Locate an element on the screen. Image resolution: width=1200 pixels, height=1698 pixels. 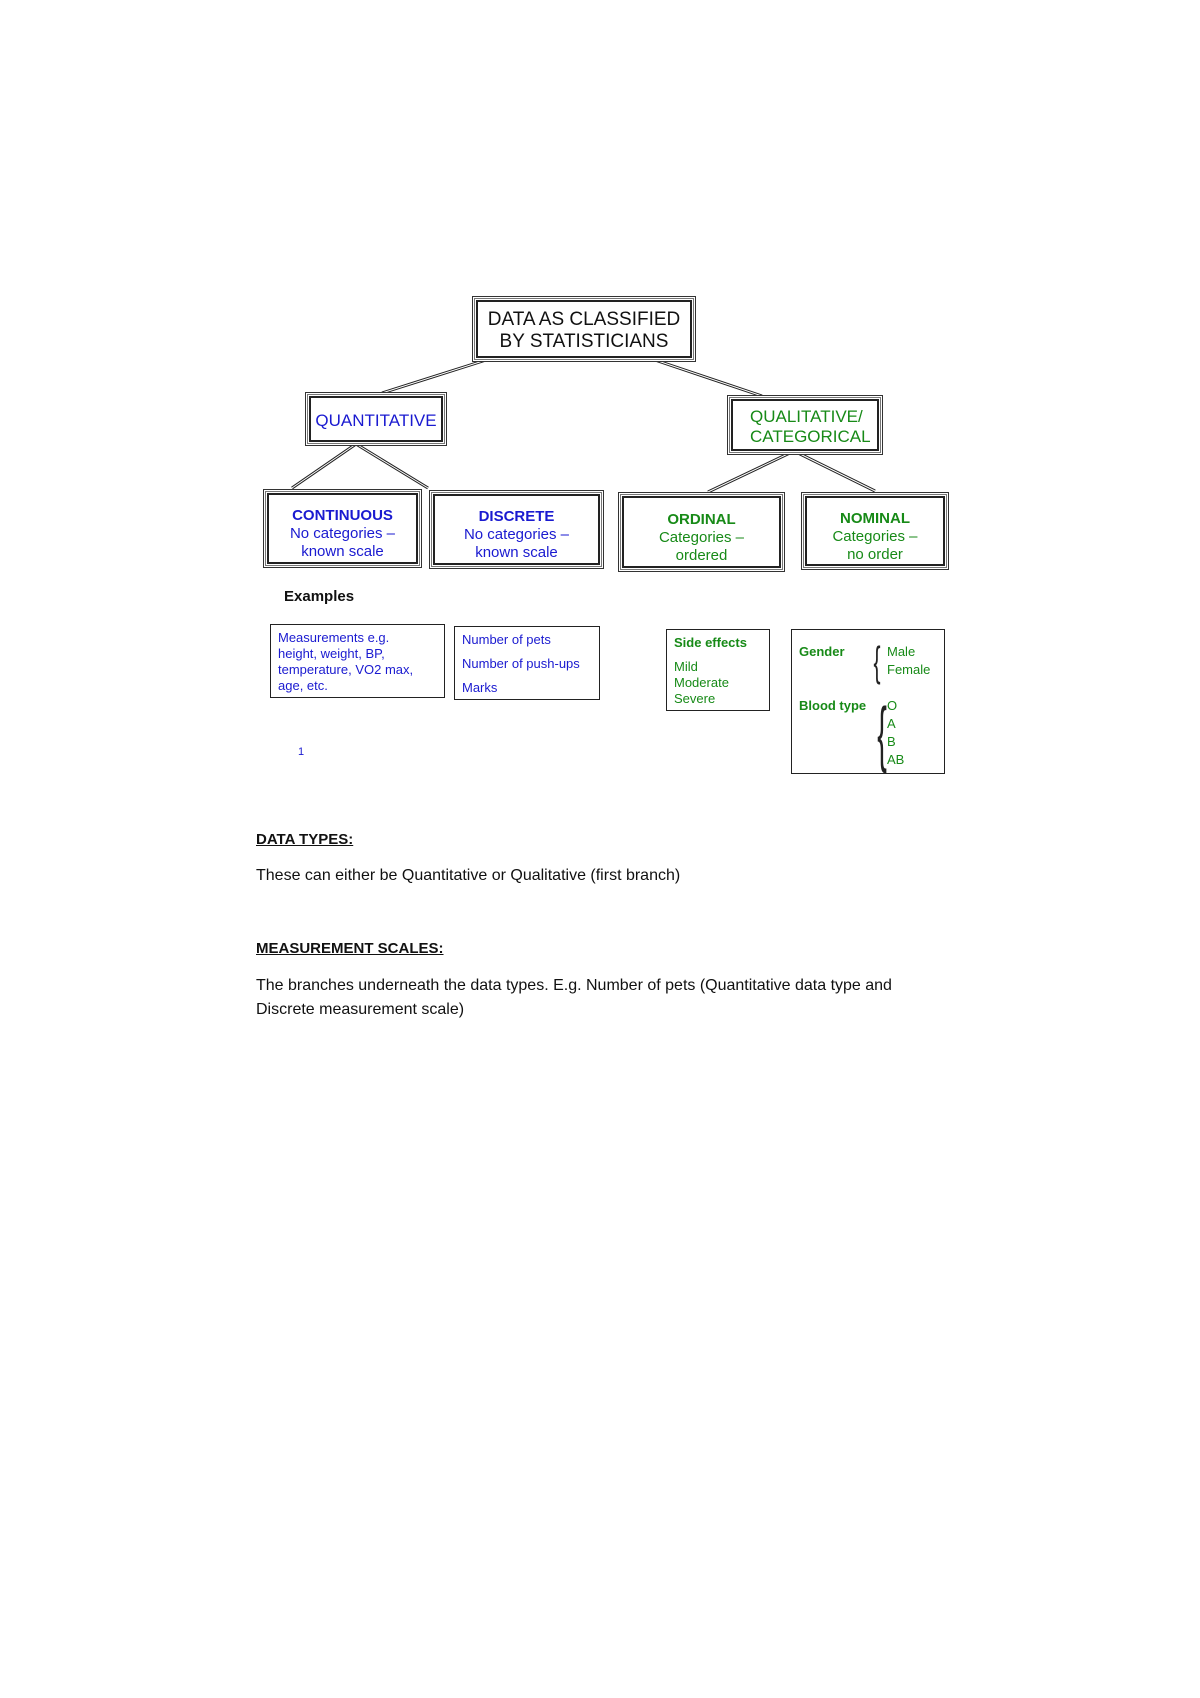
gender-female: Female is located at coordinates (909, 669).